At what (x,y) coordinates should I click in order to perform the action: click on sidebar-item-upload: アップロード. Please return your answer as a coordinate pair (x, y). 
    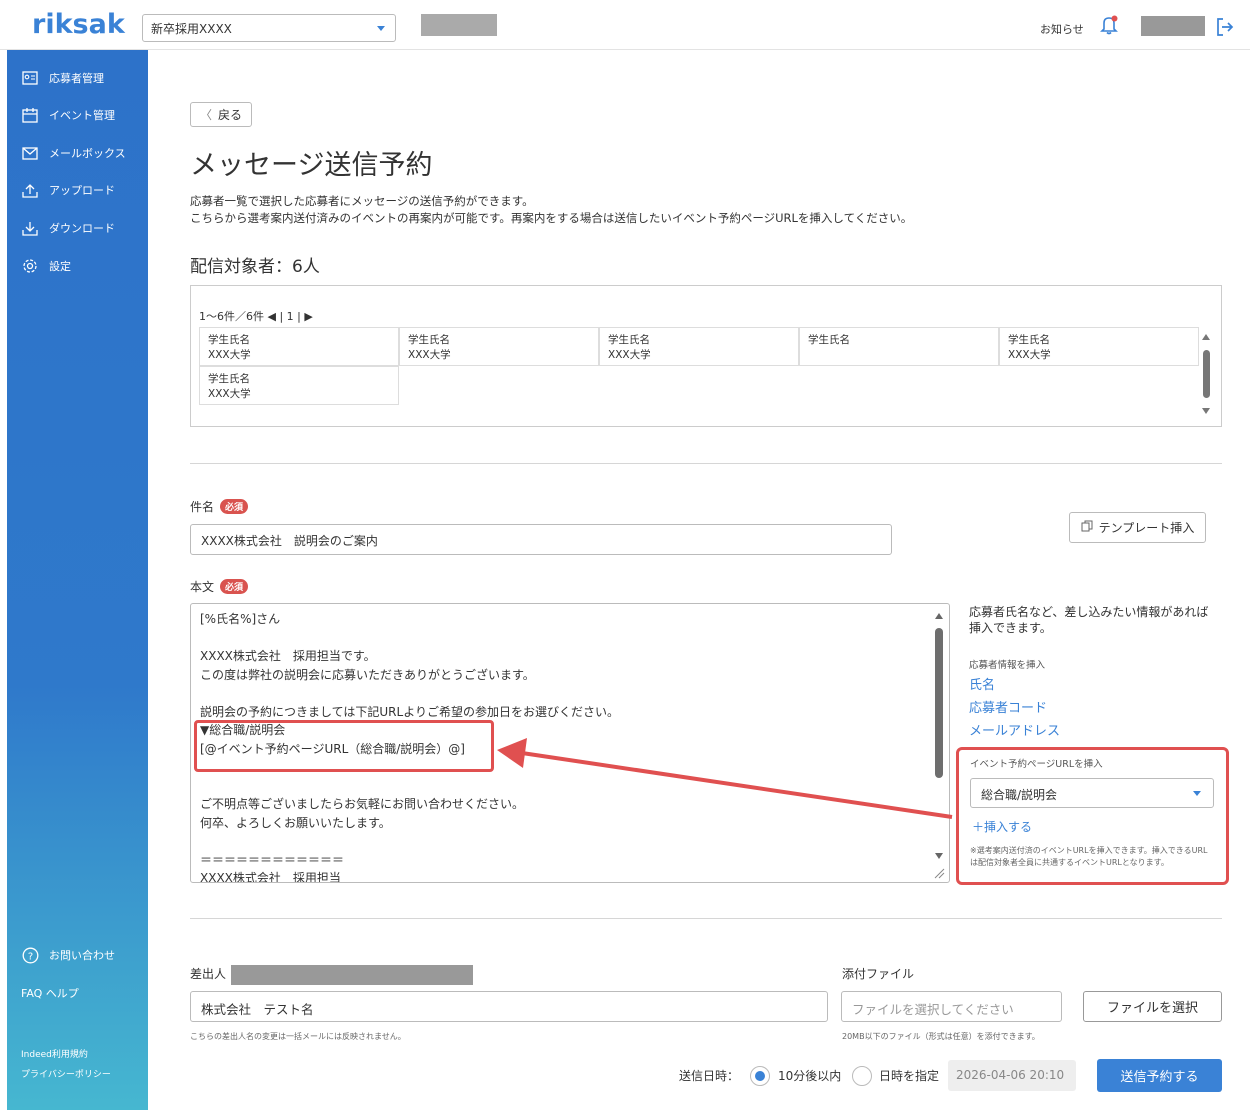
    Looking at the image, I should click on (68, 190).